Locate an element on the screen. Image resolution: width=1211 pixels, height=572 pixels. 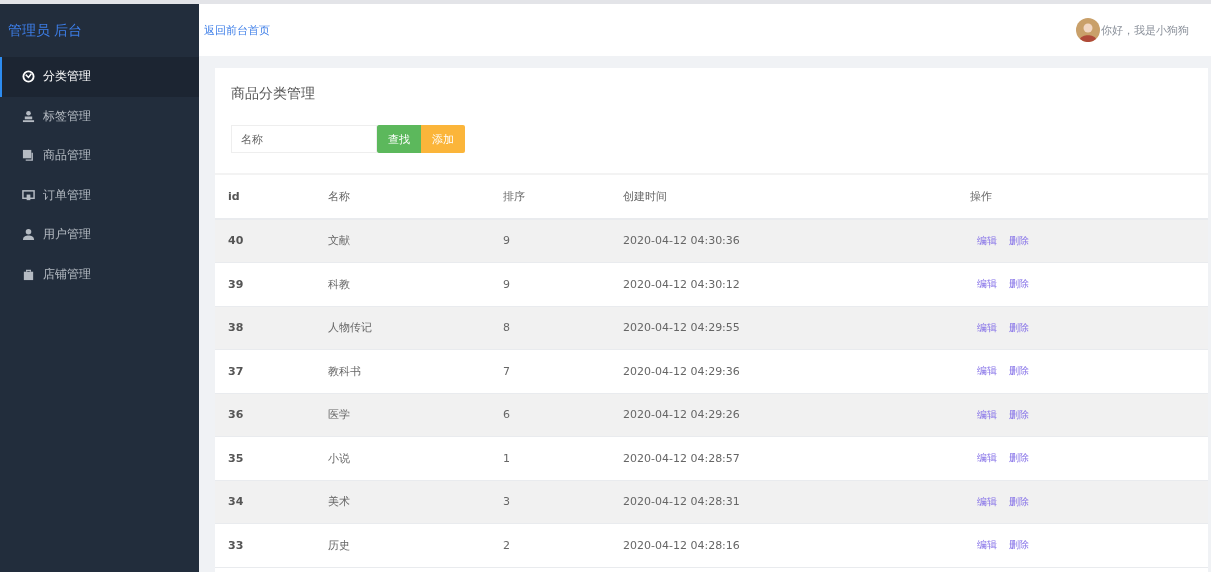
sidebar-item: 店铺管理 is located at coordinates (99, 274).